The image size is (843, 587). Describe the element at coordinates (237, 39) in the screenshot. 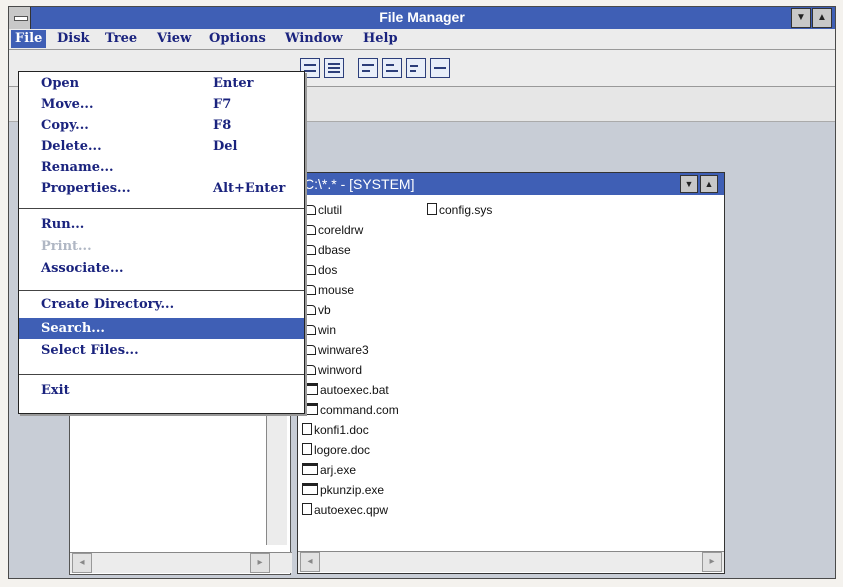

I see `menu-options: Options` at that location.